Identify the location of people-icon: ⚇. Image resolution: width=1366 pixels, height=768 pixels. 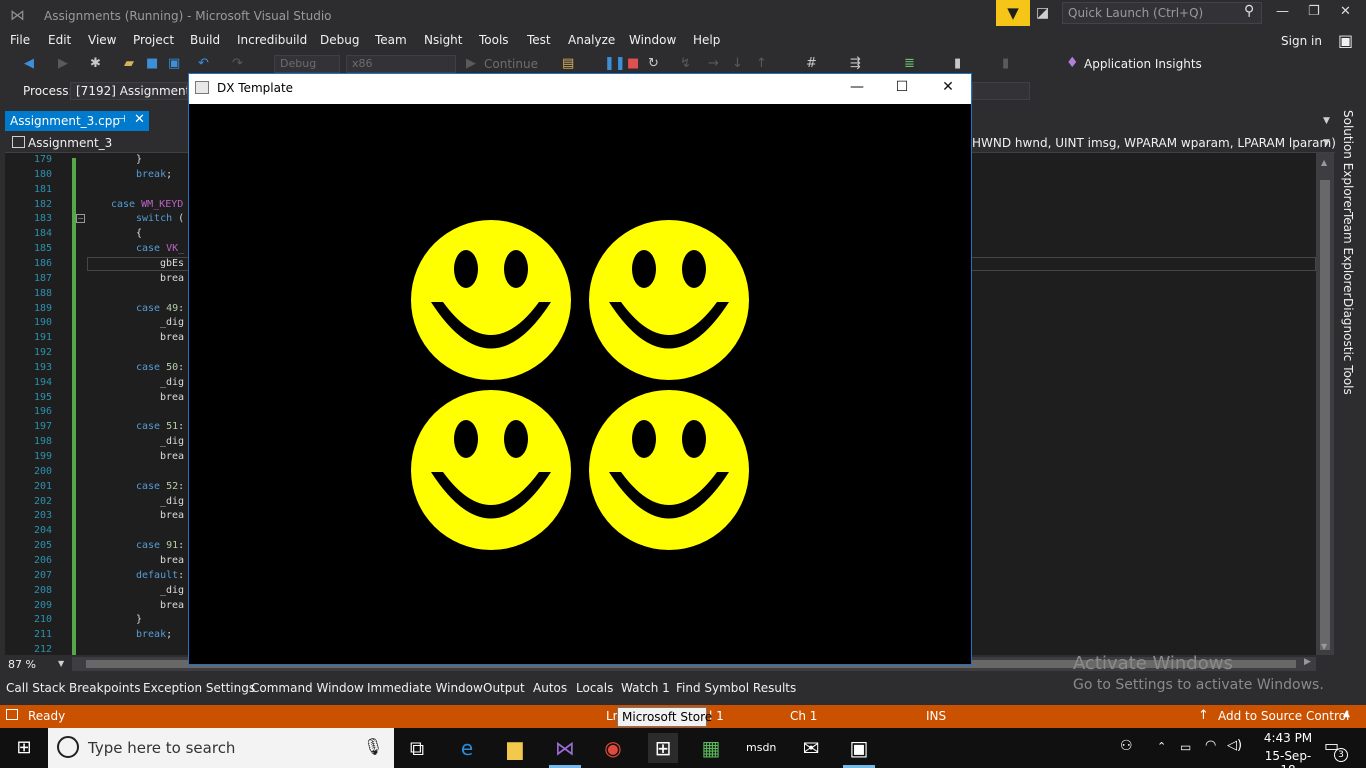
(1126, 746).